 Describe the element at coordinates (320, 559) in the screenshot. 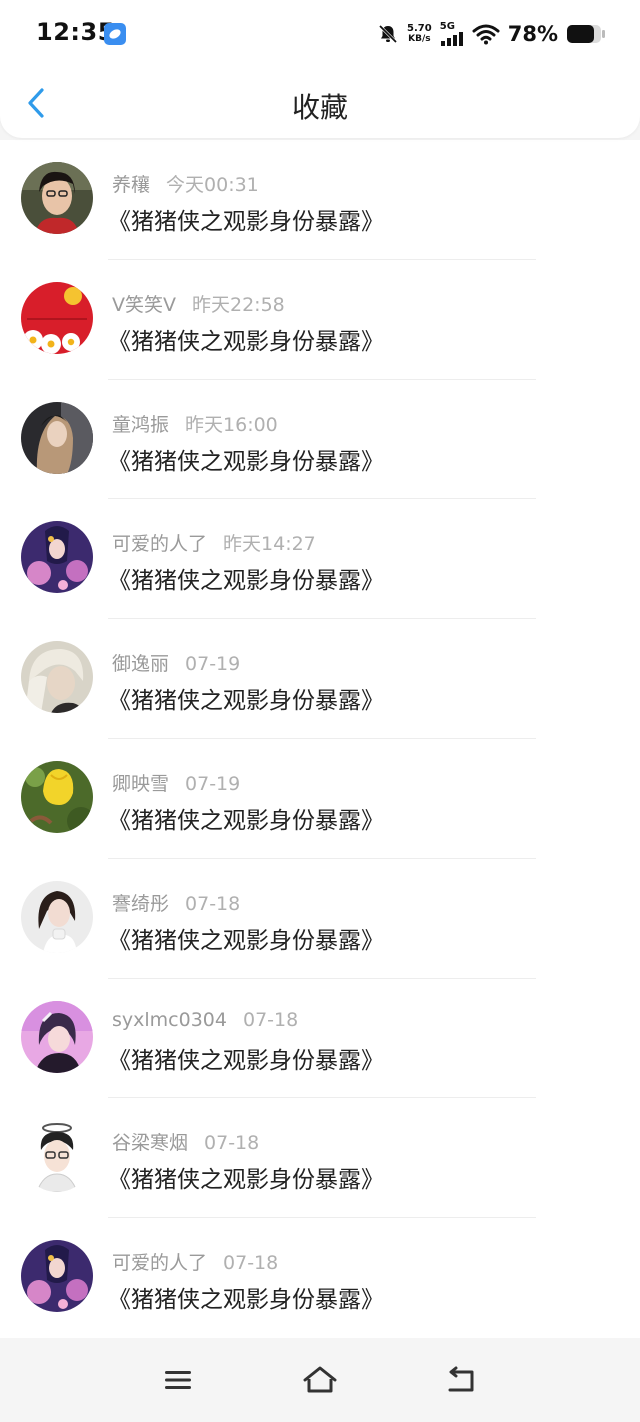

I see `list-item: 可爱的人了 昨天14:27 《猪猪侠之观影身份暴露》` at that location.